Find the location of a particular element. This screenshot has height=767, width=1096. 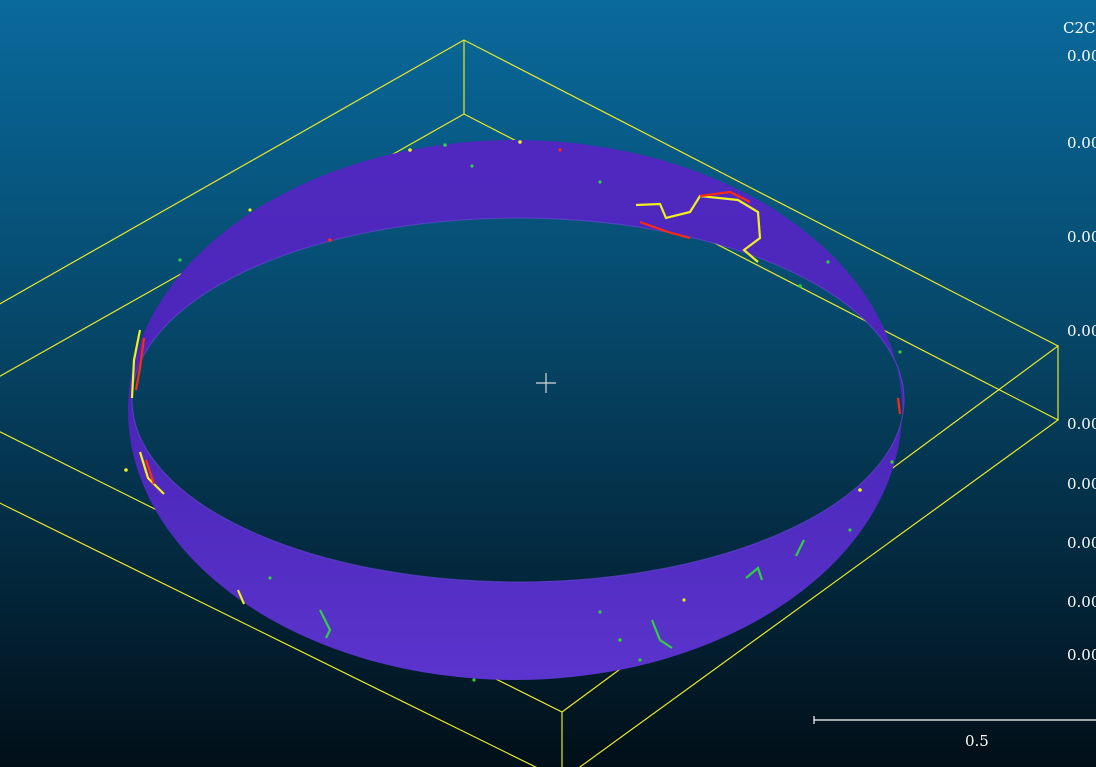

scale-bar-label: 0.5 is located at coordinates (977, 741).